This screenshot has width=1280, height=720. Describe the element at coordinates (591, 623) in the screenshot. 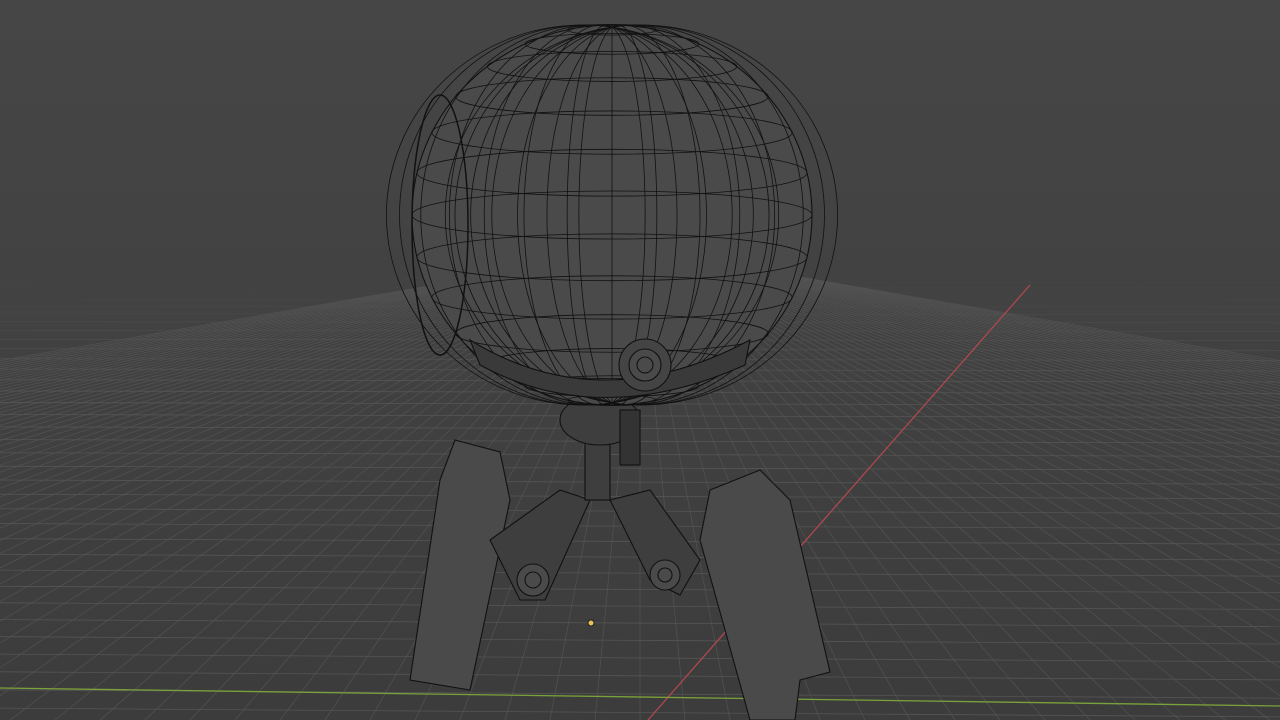

I see `origin-point` at that location.